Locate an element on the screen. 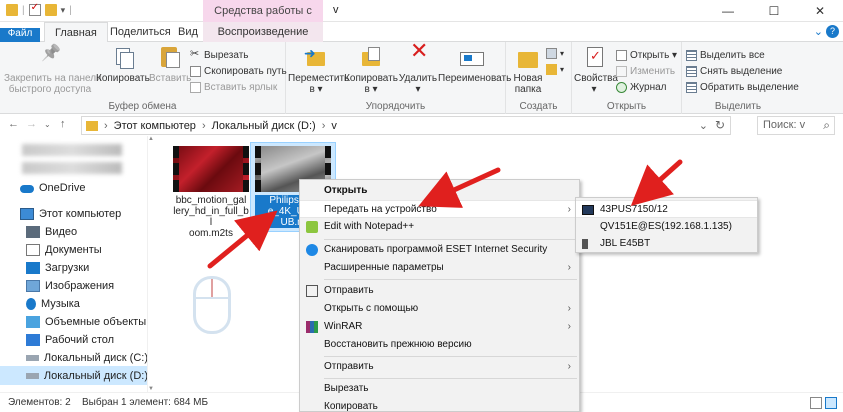  blurred-item is located at coordinates (72, 168).